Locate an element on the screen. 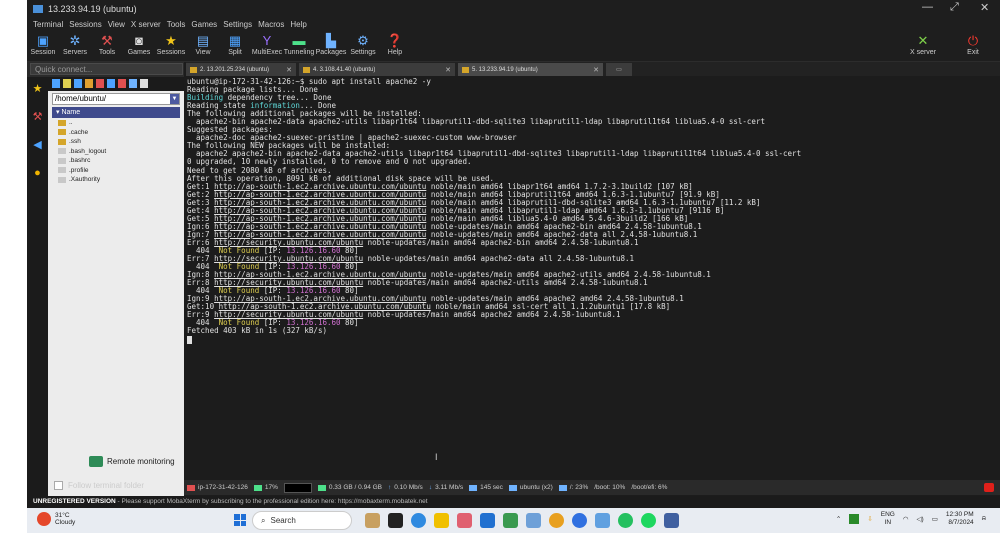  split-button: ▦ Split is located at coordinates (235, 44).